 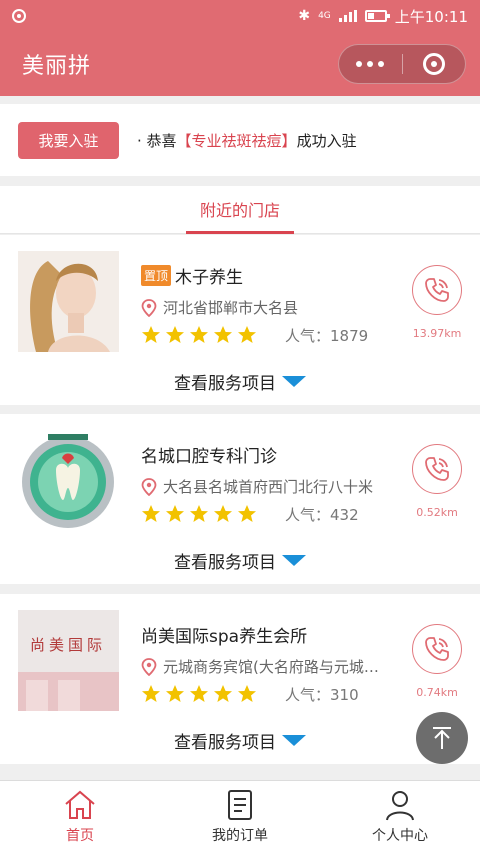 I want to click on arrow-up-icon, so click(x=442, y=738).